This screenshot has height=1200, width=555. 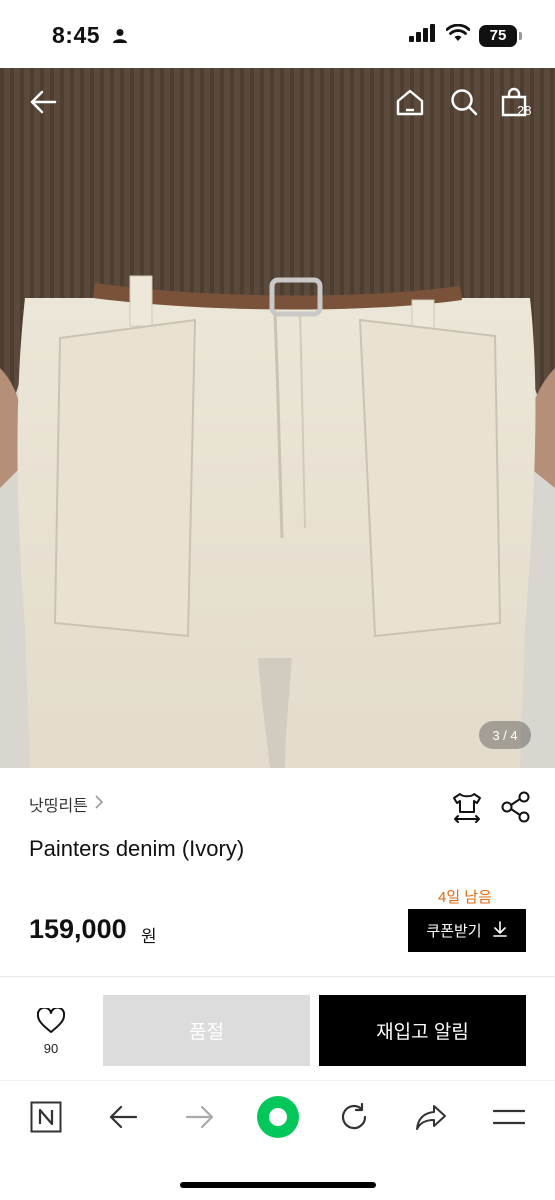 I want to click on product-name: Painters denim (Ivory), so click(x=137, y=848).